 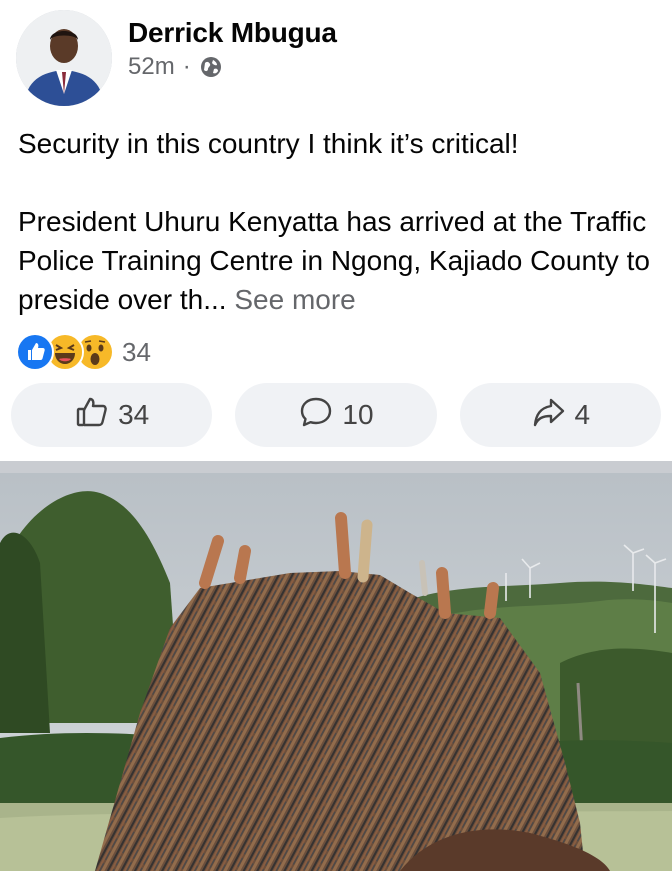 What do you see at coordinates (134, 414) in the screenshot?
I see `like-count: 34` at bounding box center [134, 414].